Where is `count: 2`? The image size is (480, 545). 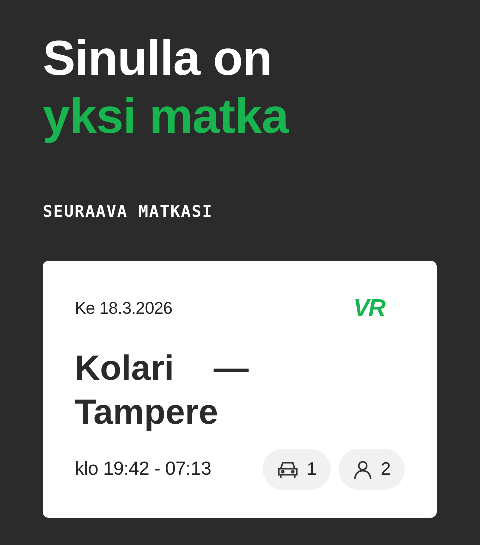 count: 2 is located at coordinates (385, 469).